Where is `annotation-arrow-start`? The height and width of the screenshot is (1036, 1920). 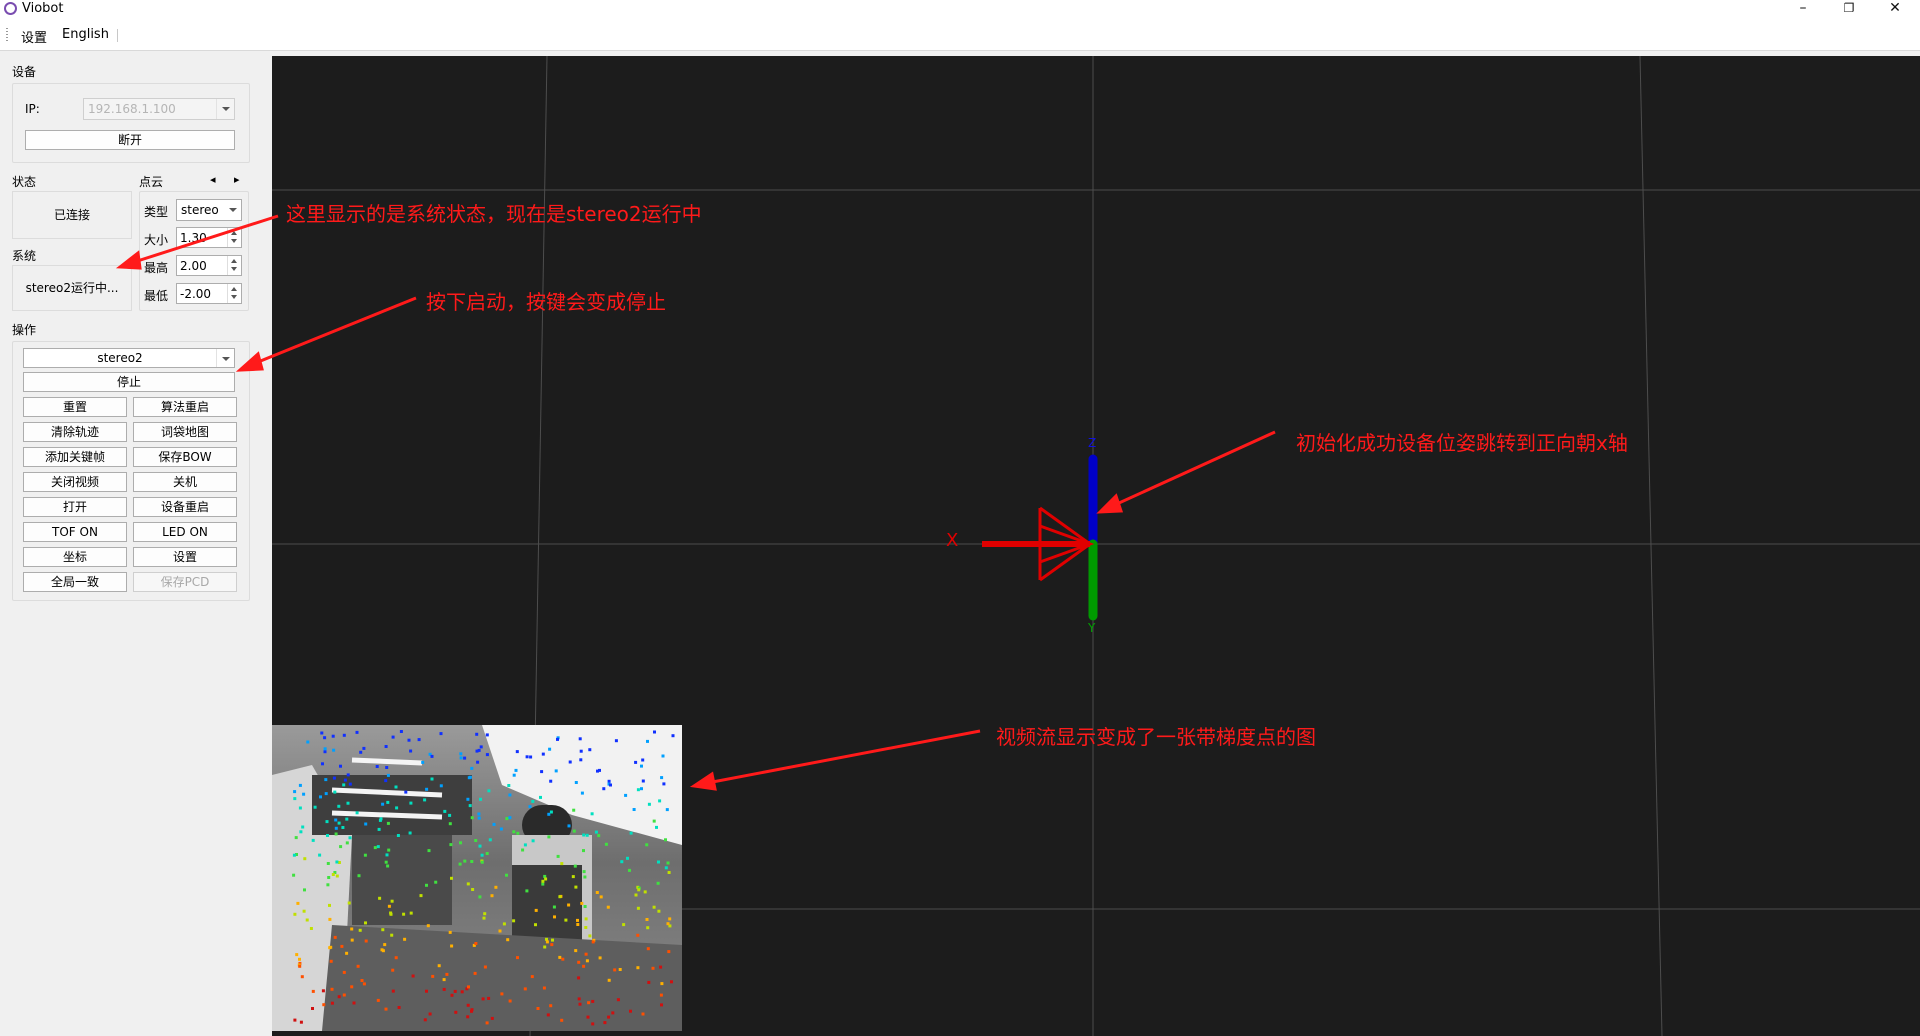
annotation-arrow-start is located at coordinates (332, 332).